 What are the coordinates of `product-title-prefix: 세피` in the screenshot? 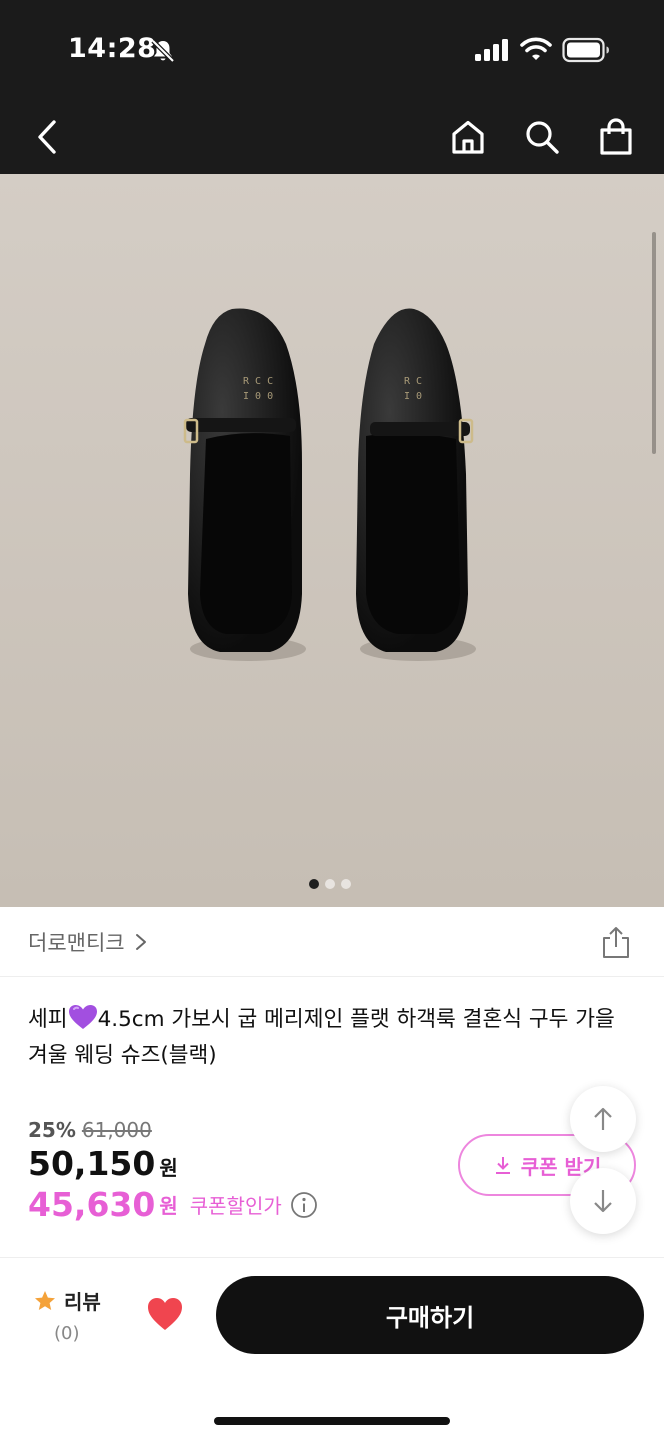 It's located at (48, 1019).